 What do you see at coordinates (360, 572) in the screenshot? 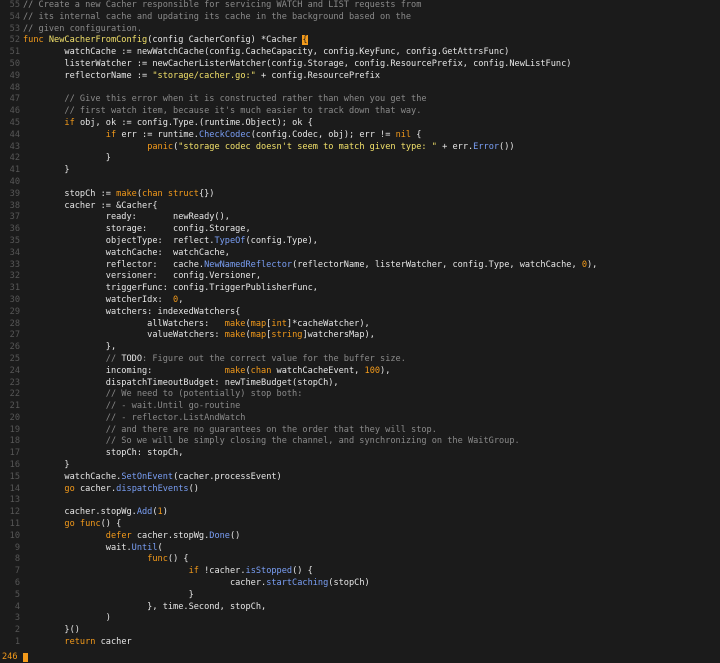
I see `code-line: 7 if !cacher.isStopped() {` at bounding box center [360, 572].